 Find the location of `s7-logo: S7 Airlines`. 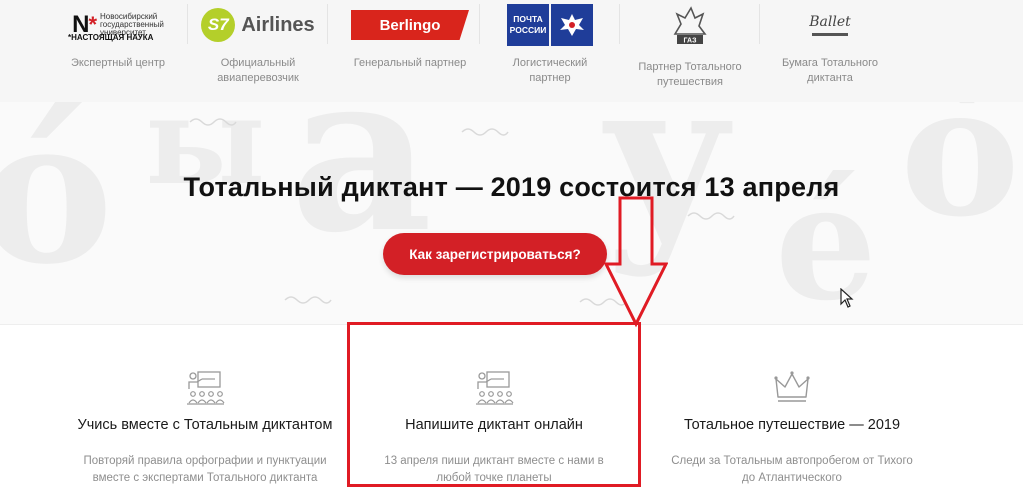

s7-logo: S7 Airlines is located at coordinates (258, 25).